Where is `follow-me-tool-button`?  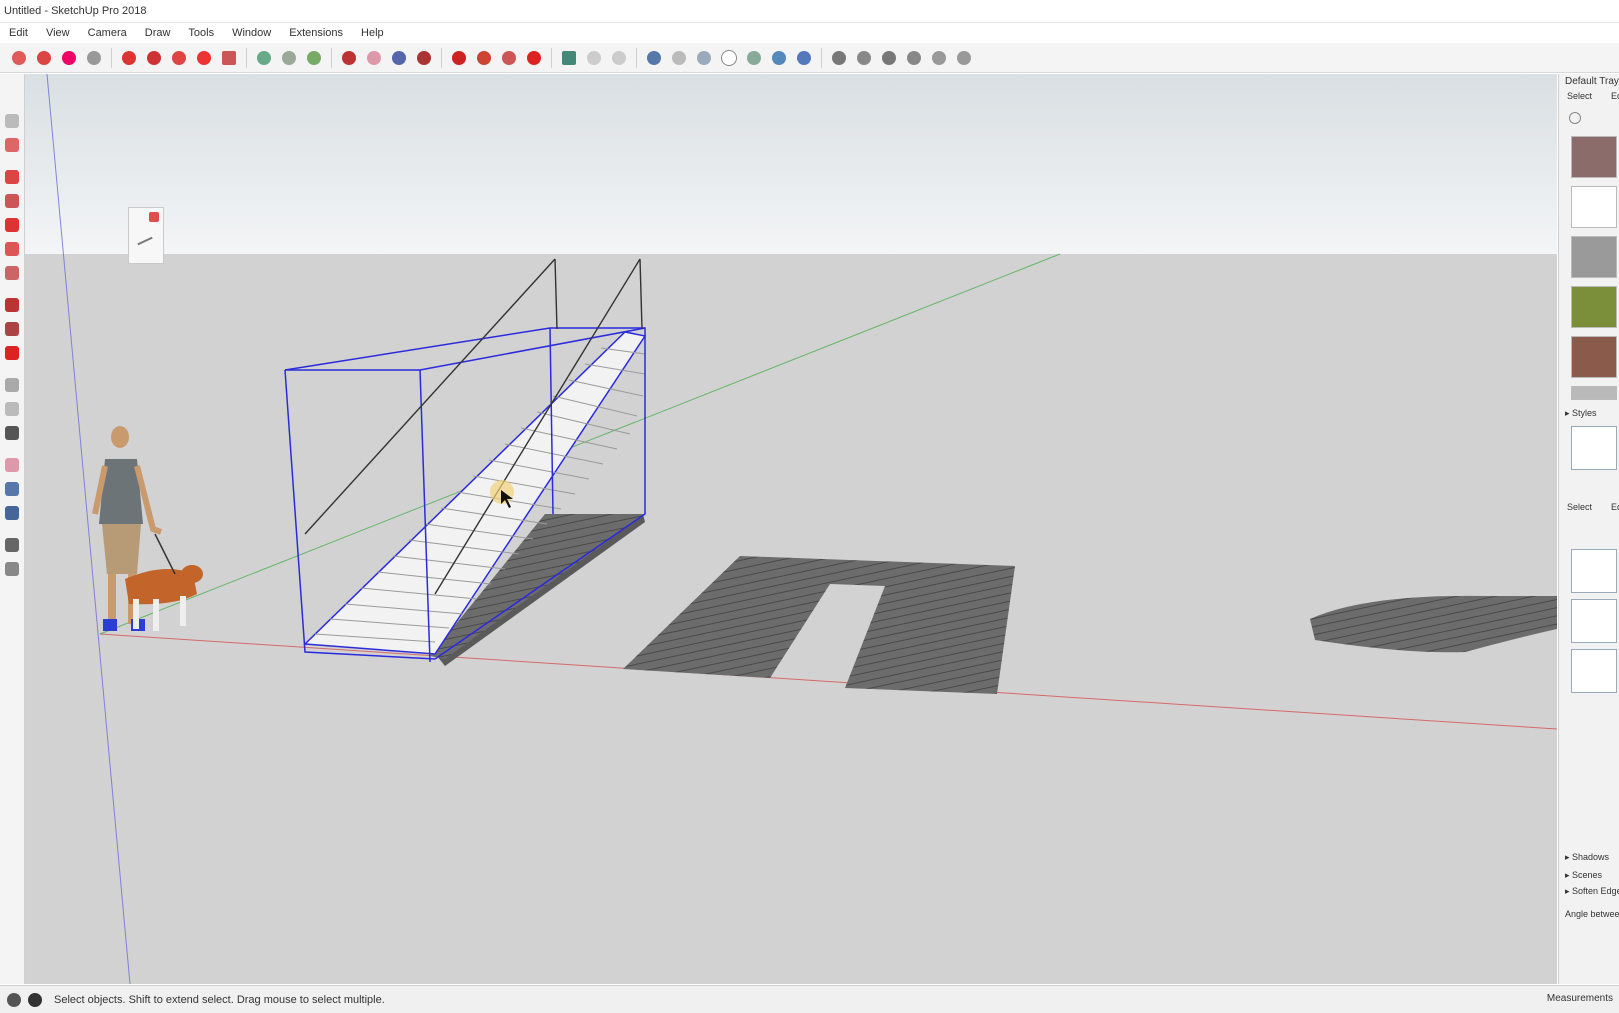
follow-me-tool-button is located at coordinates (204, 58).